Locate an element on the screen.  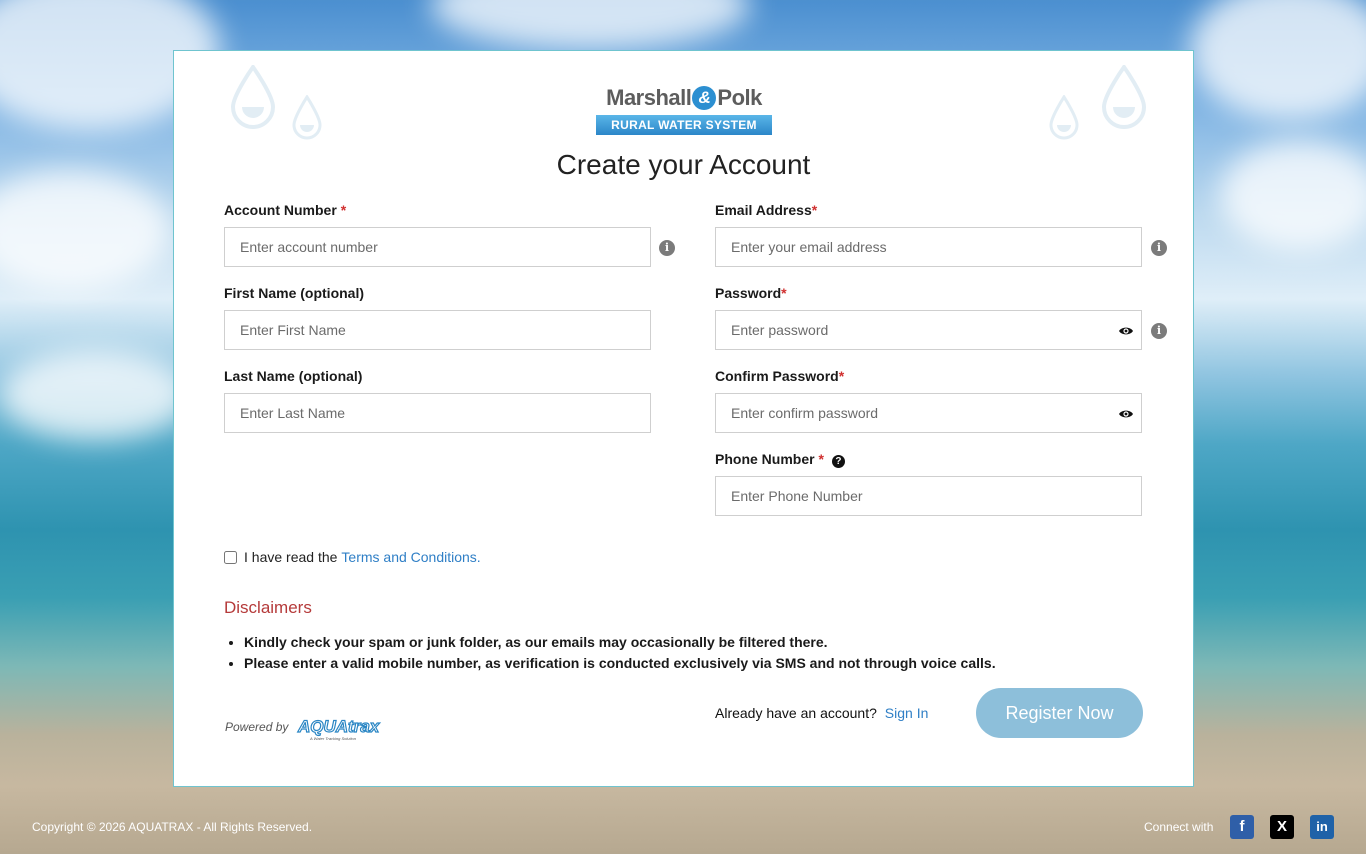
signin-row: Already have an account? Sign In is located at coordinates (822, 713).